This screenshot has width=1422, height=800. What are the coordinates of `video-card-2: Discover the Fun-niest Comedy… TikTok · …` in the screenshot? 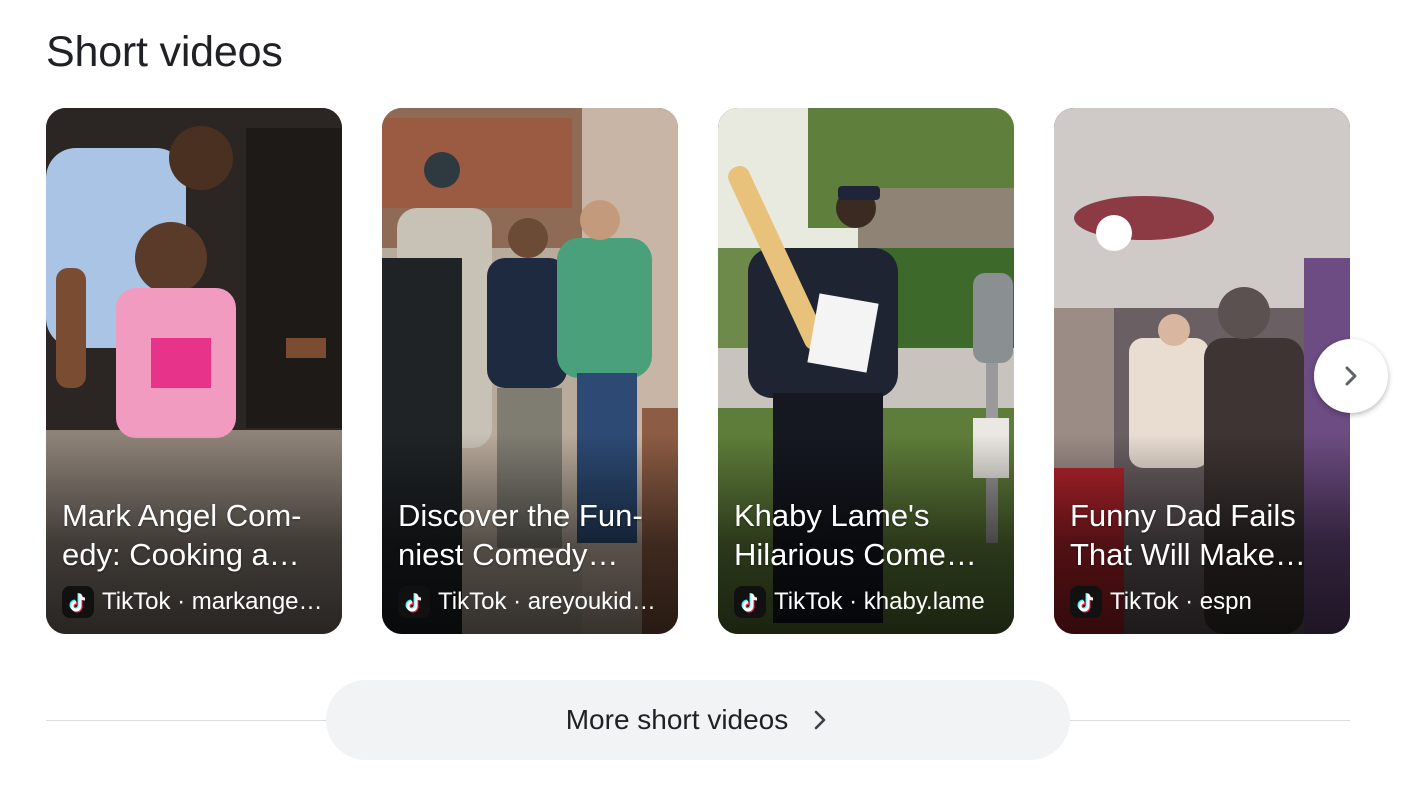 It's located at (530, 371).